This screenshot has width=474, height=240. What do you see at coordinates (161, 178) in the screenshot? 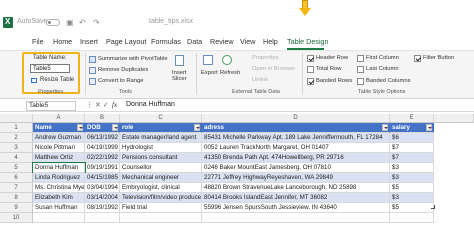
I see `table-cell: Mechanical engineer` at bounding box center [161, 178].